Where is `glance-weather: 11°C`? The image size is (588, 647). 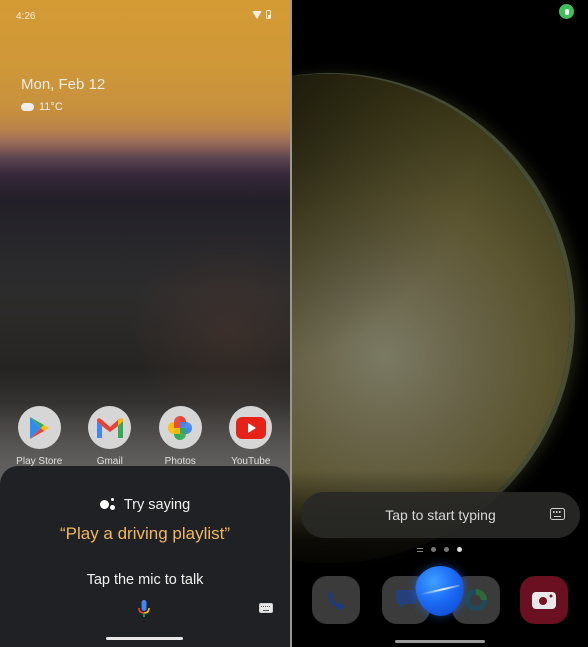 glance-weather: 11°C is located at coordinates (42, 106).